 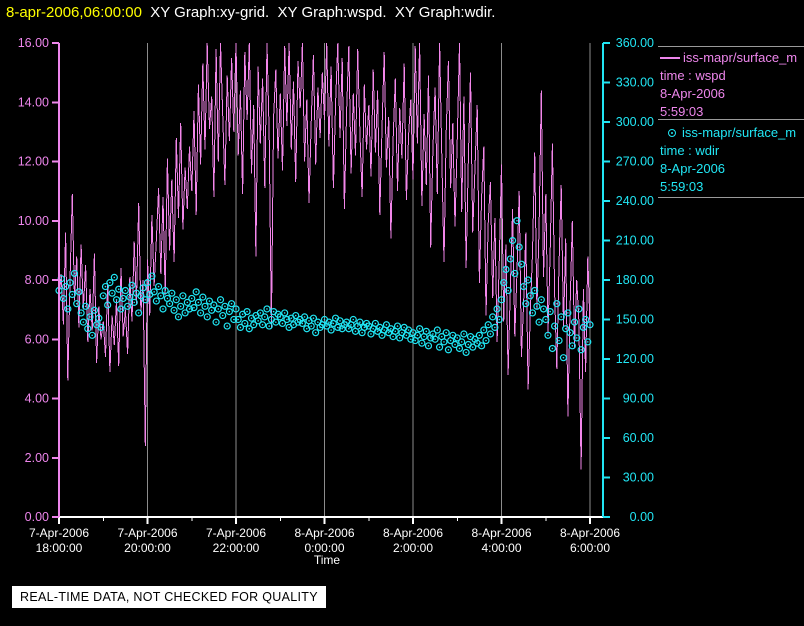 What do you see at coordinates (732, 57) in the screenshot?
I see `legend-entry-wspd-name: iss-mapr/surface_m` at bounding box center [732, 57].